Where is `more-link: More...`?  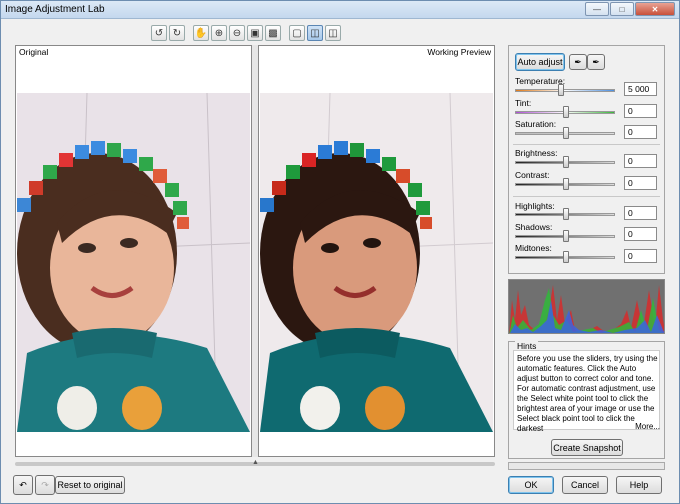
more-link: More... is located at coordinates (647, 426).